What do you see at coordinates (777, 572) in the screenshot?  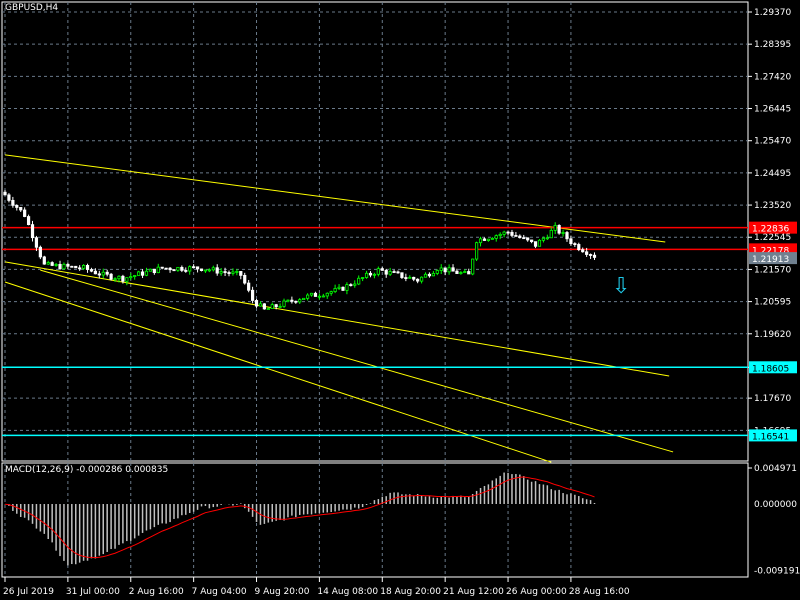 I see `macd-axis-label: -0.009191` at bounding box center [777, 572].